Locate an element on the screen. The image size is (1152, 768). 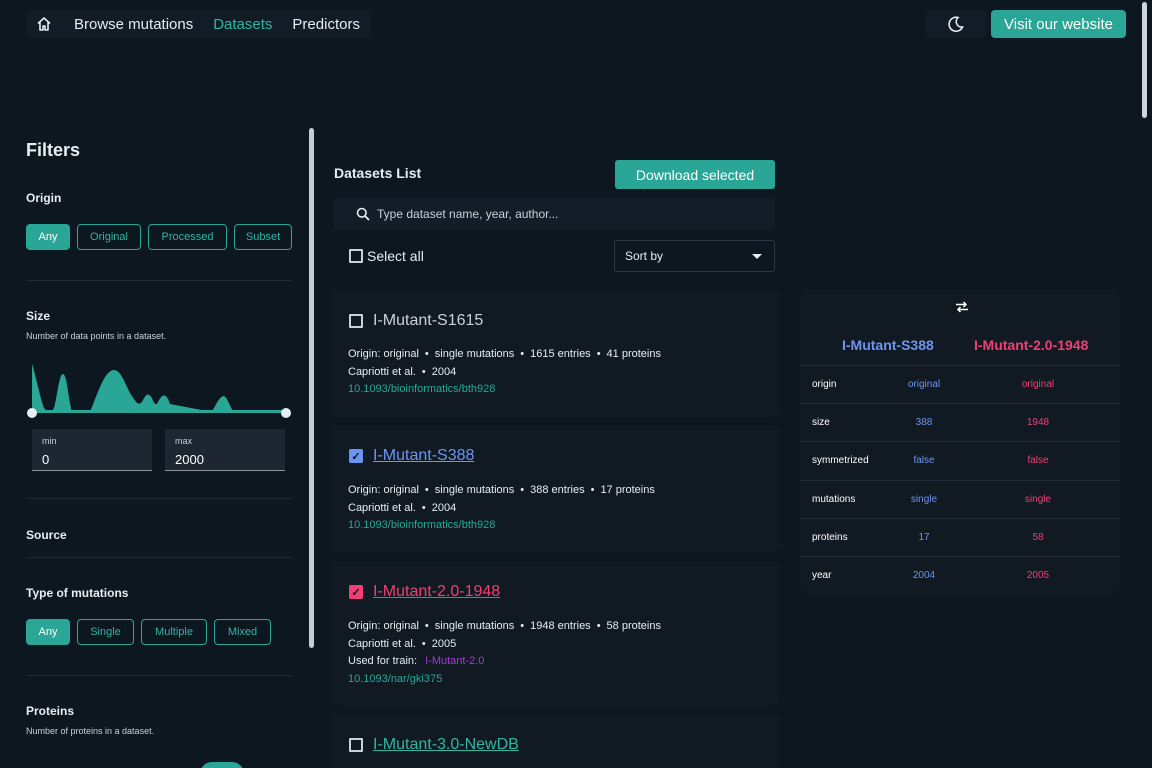
select-all-label: Select all is located at coordinates (395, 256).